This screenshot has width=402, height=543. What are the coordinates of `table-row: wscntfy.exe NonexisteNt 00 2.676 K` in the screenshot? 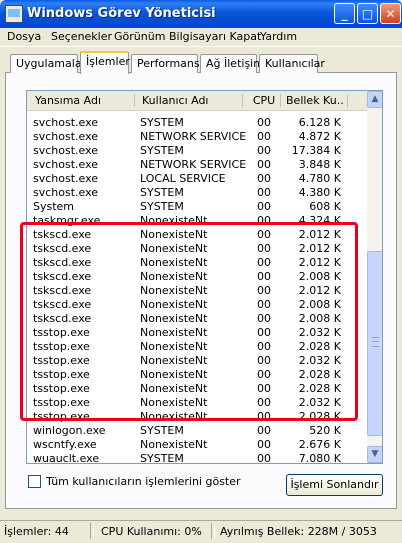 It's located at (197, 445).